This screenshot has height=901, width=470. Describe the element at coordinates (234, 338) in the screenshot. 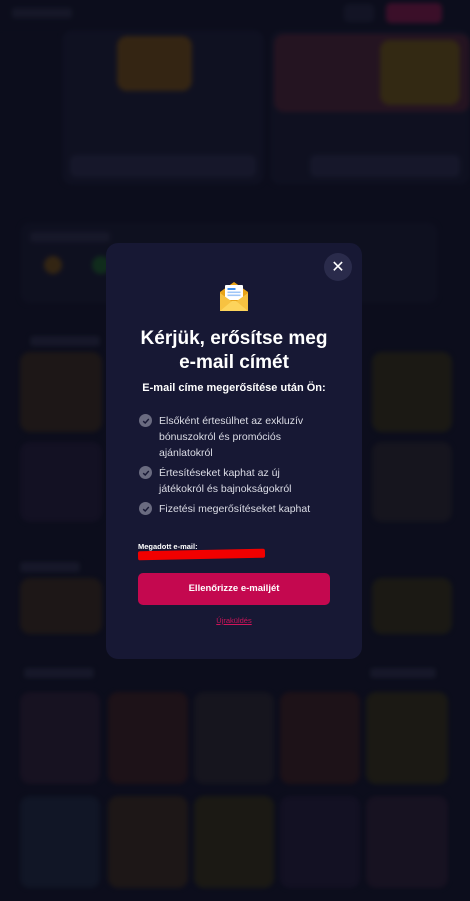

I see `modal-title-line1: Kérjük, erősítse meg` at that location.